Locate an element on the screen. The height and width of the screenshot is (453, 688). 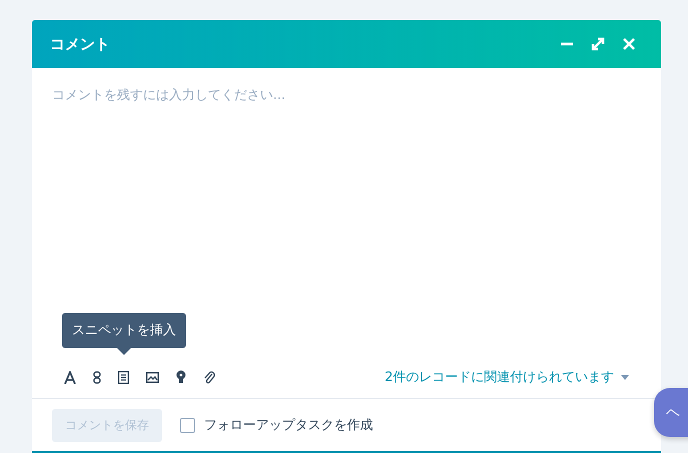
tooltip-pointer is located at coordinates (124, 351).